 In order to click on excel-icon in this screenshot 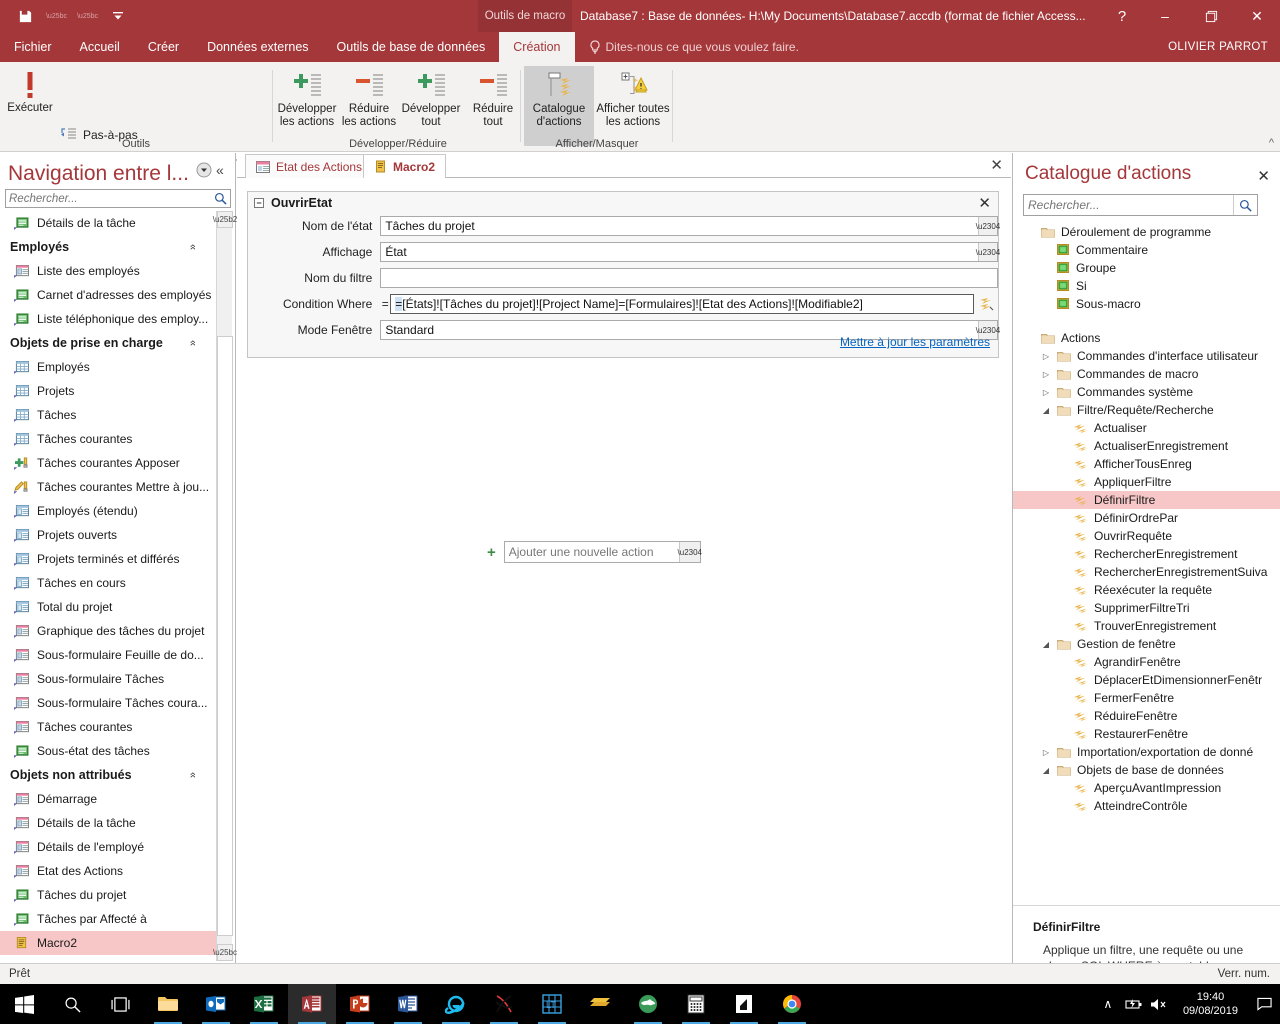, I will do `click(264, 1004)`.